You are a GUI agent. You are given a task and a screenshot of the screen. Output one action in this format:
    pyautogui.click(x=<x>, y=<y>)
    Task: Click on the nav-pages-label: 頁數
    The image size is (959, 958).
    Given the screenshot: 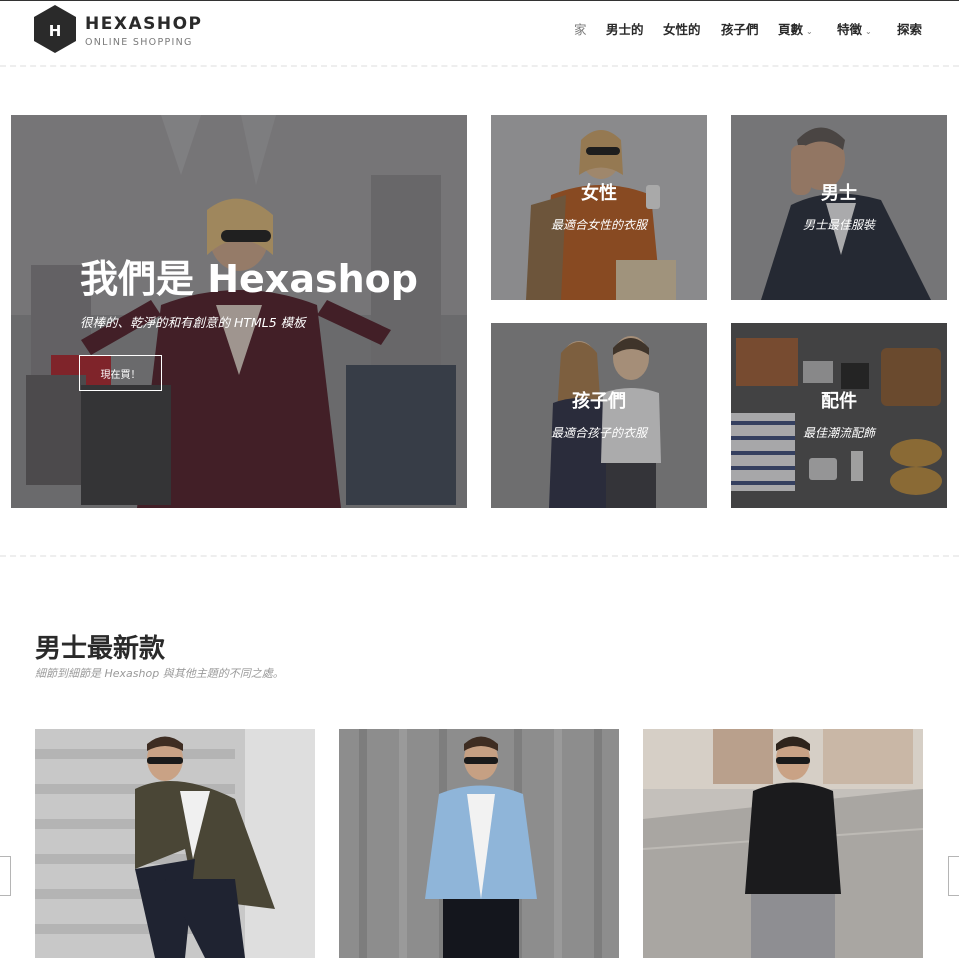 What is the action you would take?
    pyautogui.click(x=791, y=29)
    